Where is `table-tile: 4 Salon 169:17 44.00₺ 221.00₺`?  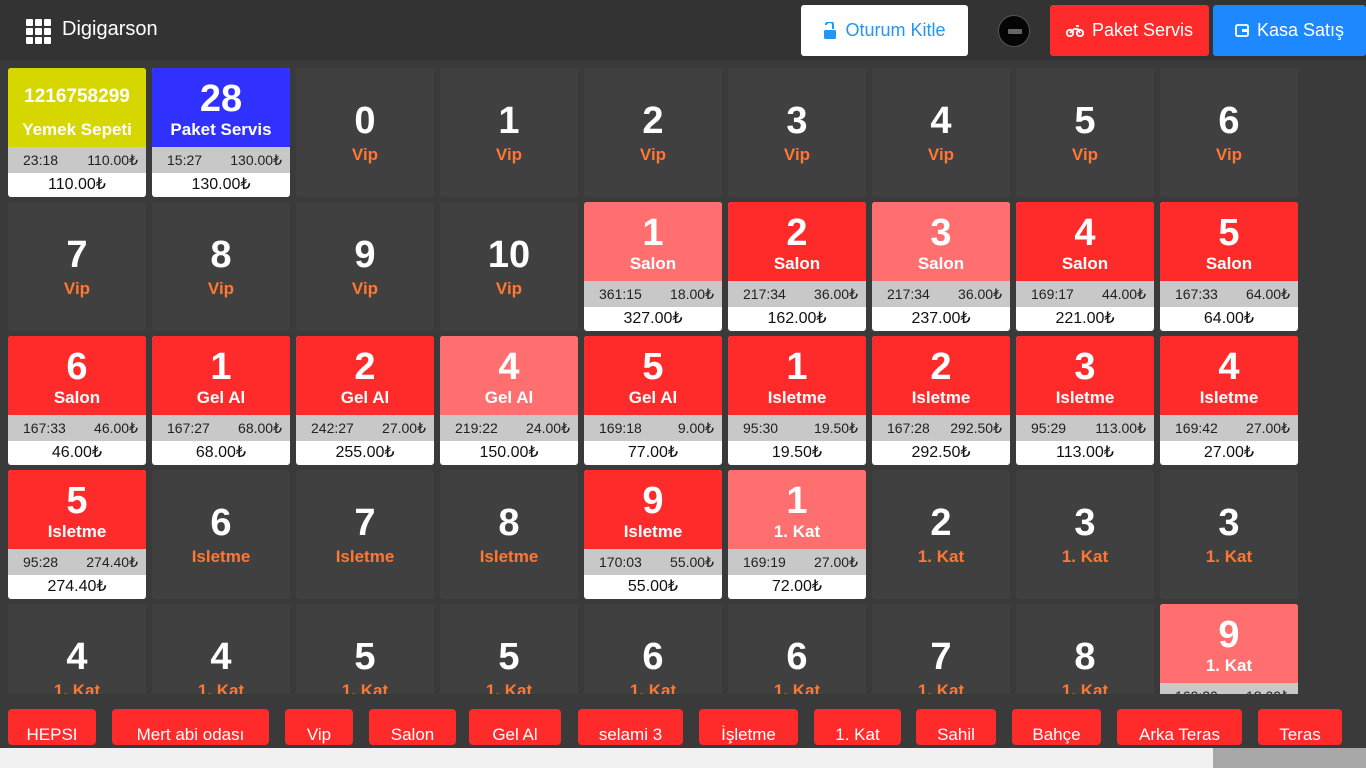
table-tile: 4 Salon 169:17 44.00₺ 221.00₺ is located at coordinates (1085, 266).